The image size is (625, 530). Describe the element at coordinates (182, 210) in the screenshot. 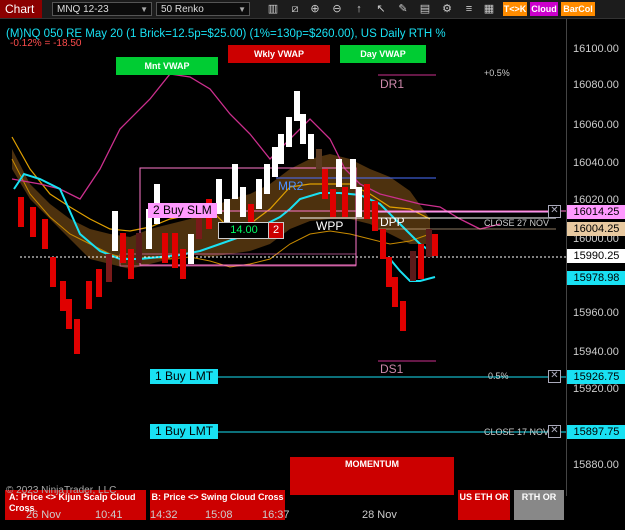

I see `buy-slm-order-label: 2 Buy SLM` at that location.